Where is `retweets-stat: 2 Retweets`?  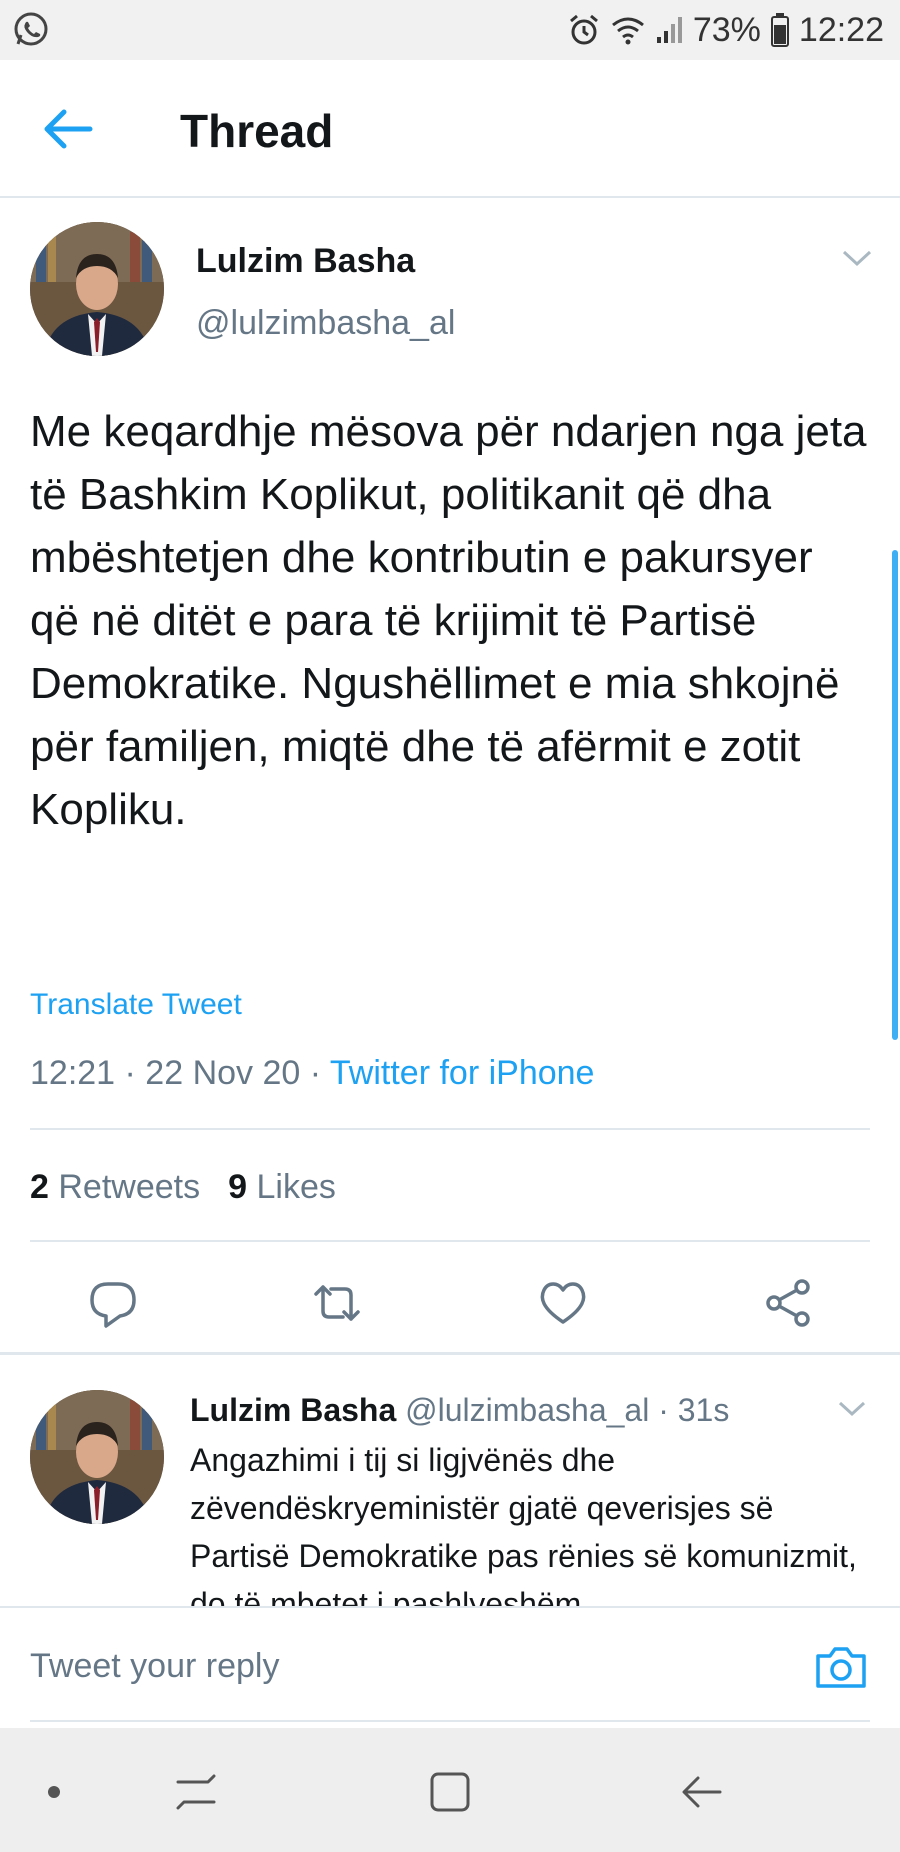
retweets-stat: 2 Retweets is located at coordinates (115, 1187).